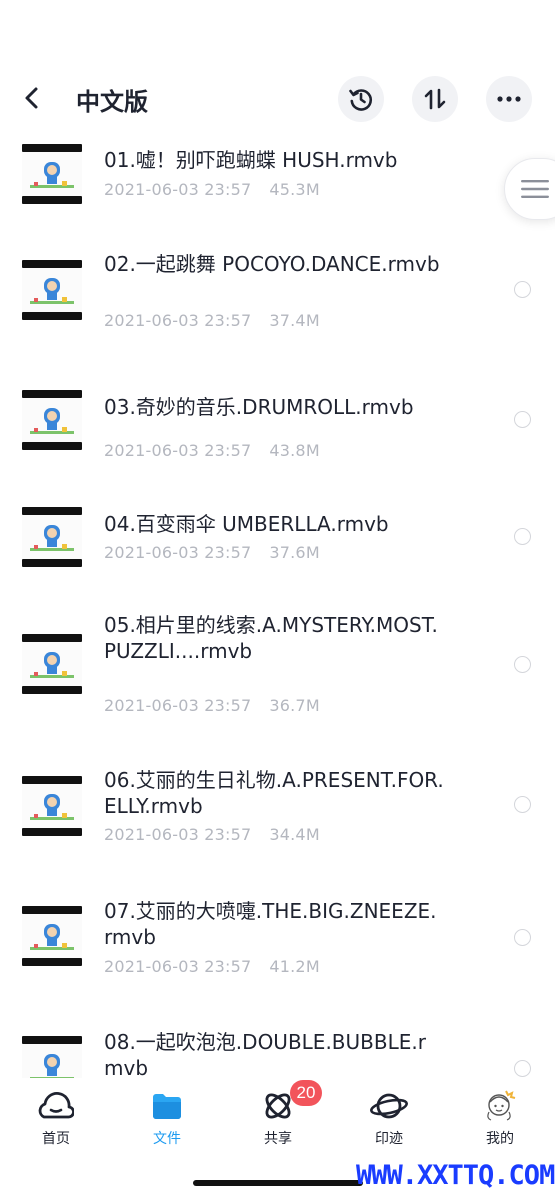  I want to click on tab-label: 首页, so click(56, 1139).